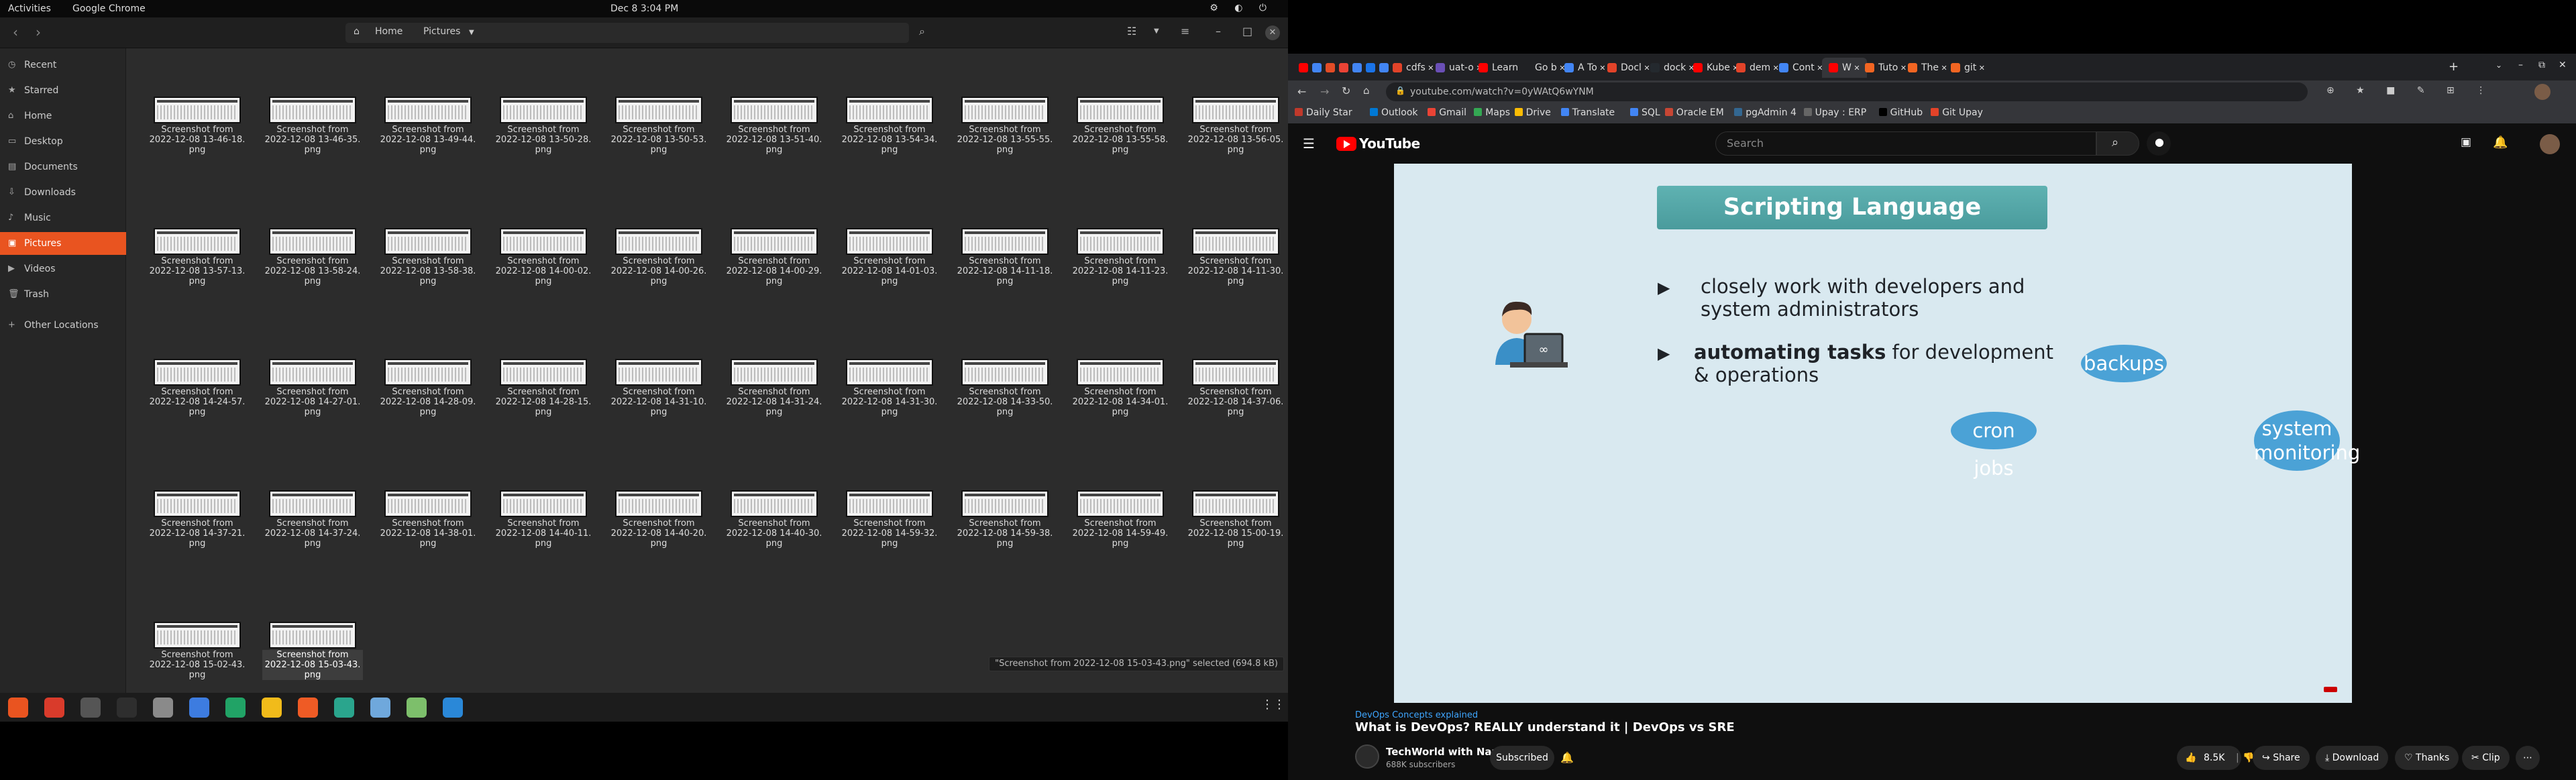 The image size is (2576, 780). I want to click on browser-tab: dem ✕, so click(1757, 68).